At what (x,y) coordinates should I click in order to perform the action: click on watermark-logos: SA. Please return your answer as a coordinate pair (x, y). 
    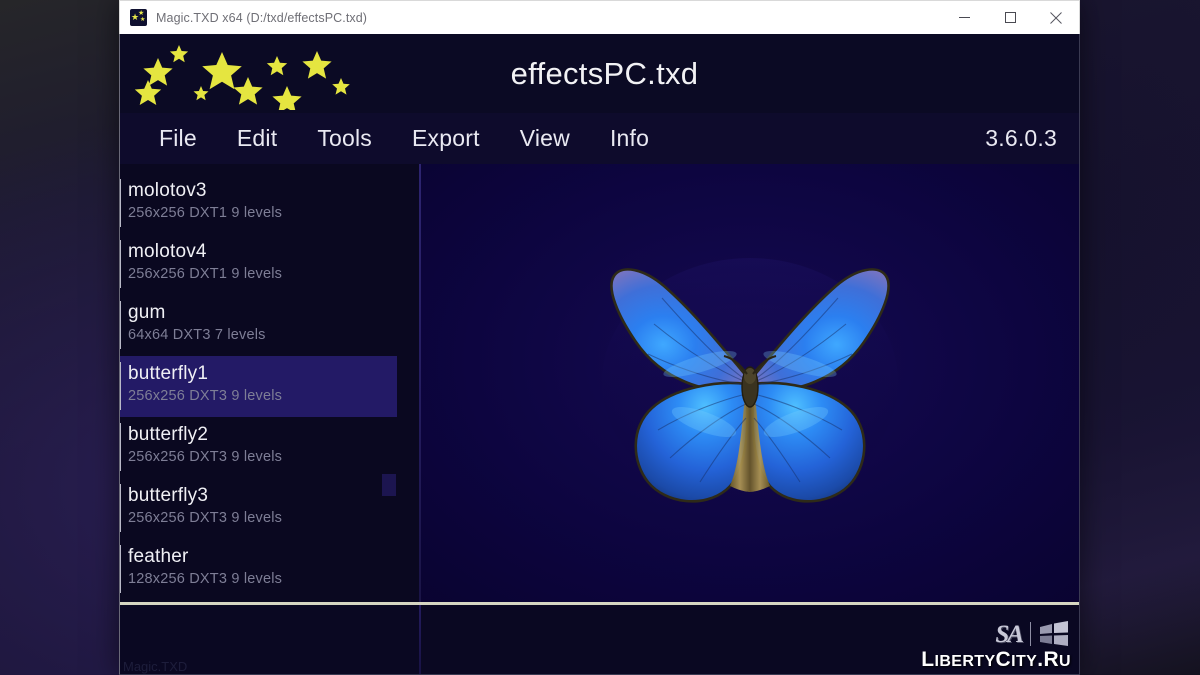
    Looking at the image, I should click on (1033, 634).